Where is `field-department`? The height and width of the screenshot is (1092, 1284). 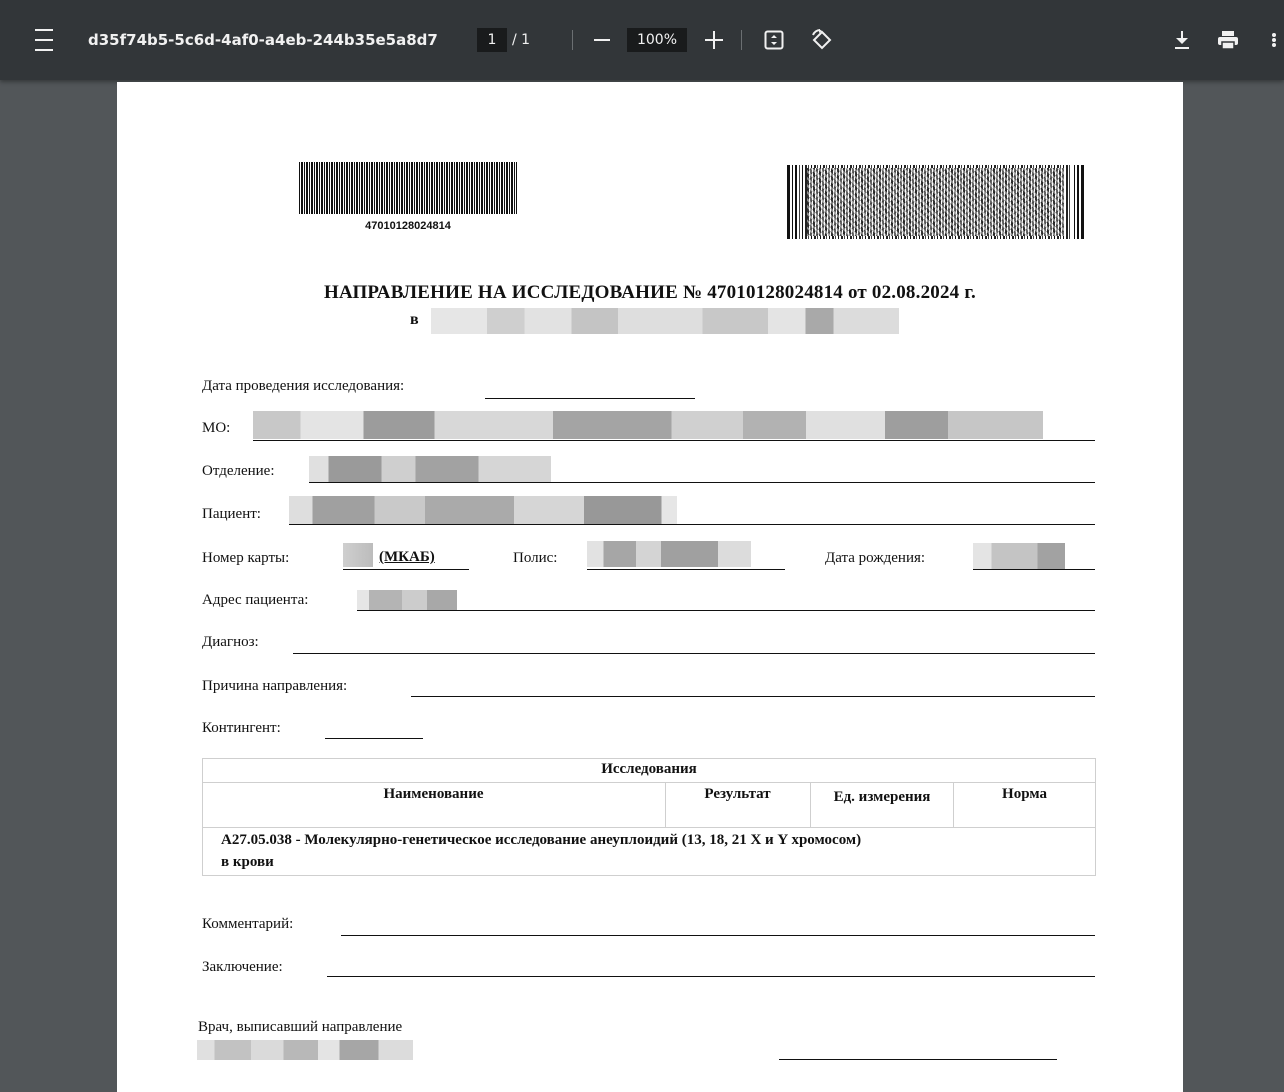 field-department is located at coordinates (702, 482).